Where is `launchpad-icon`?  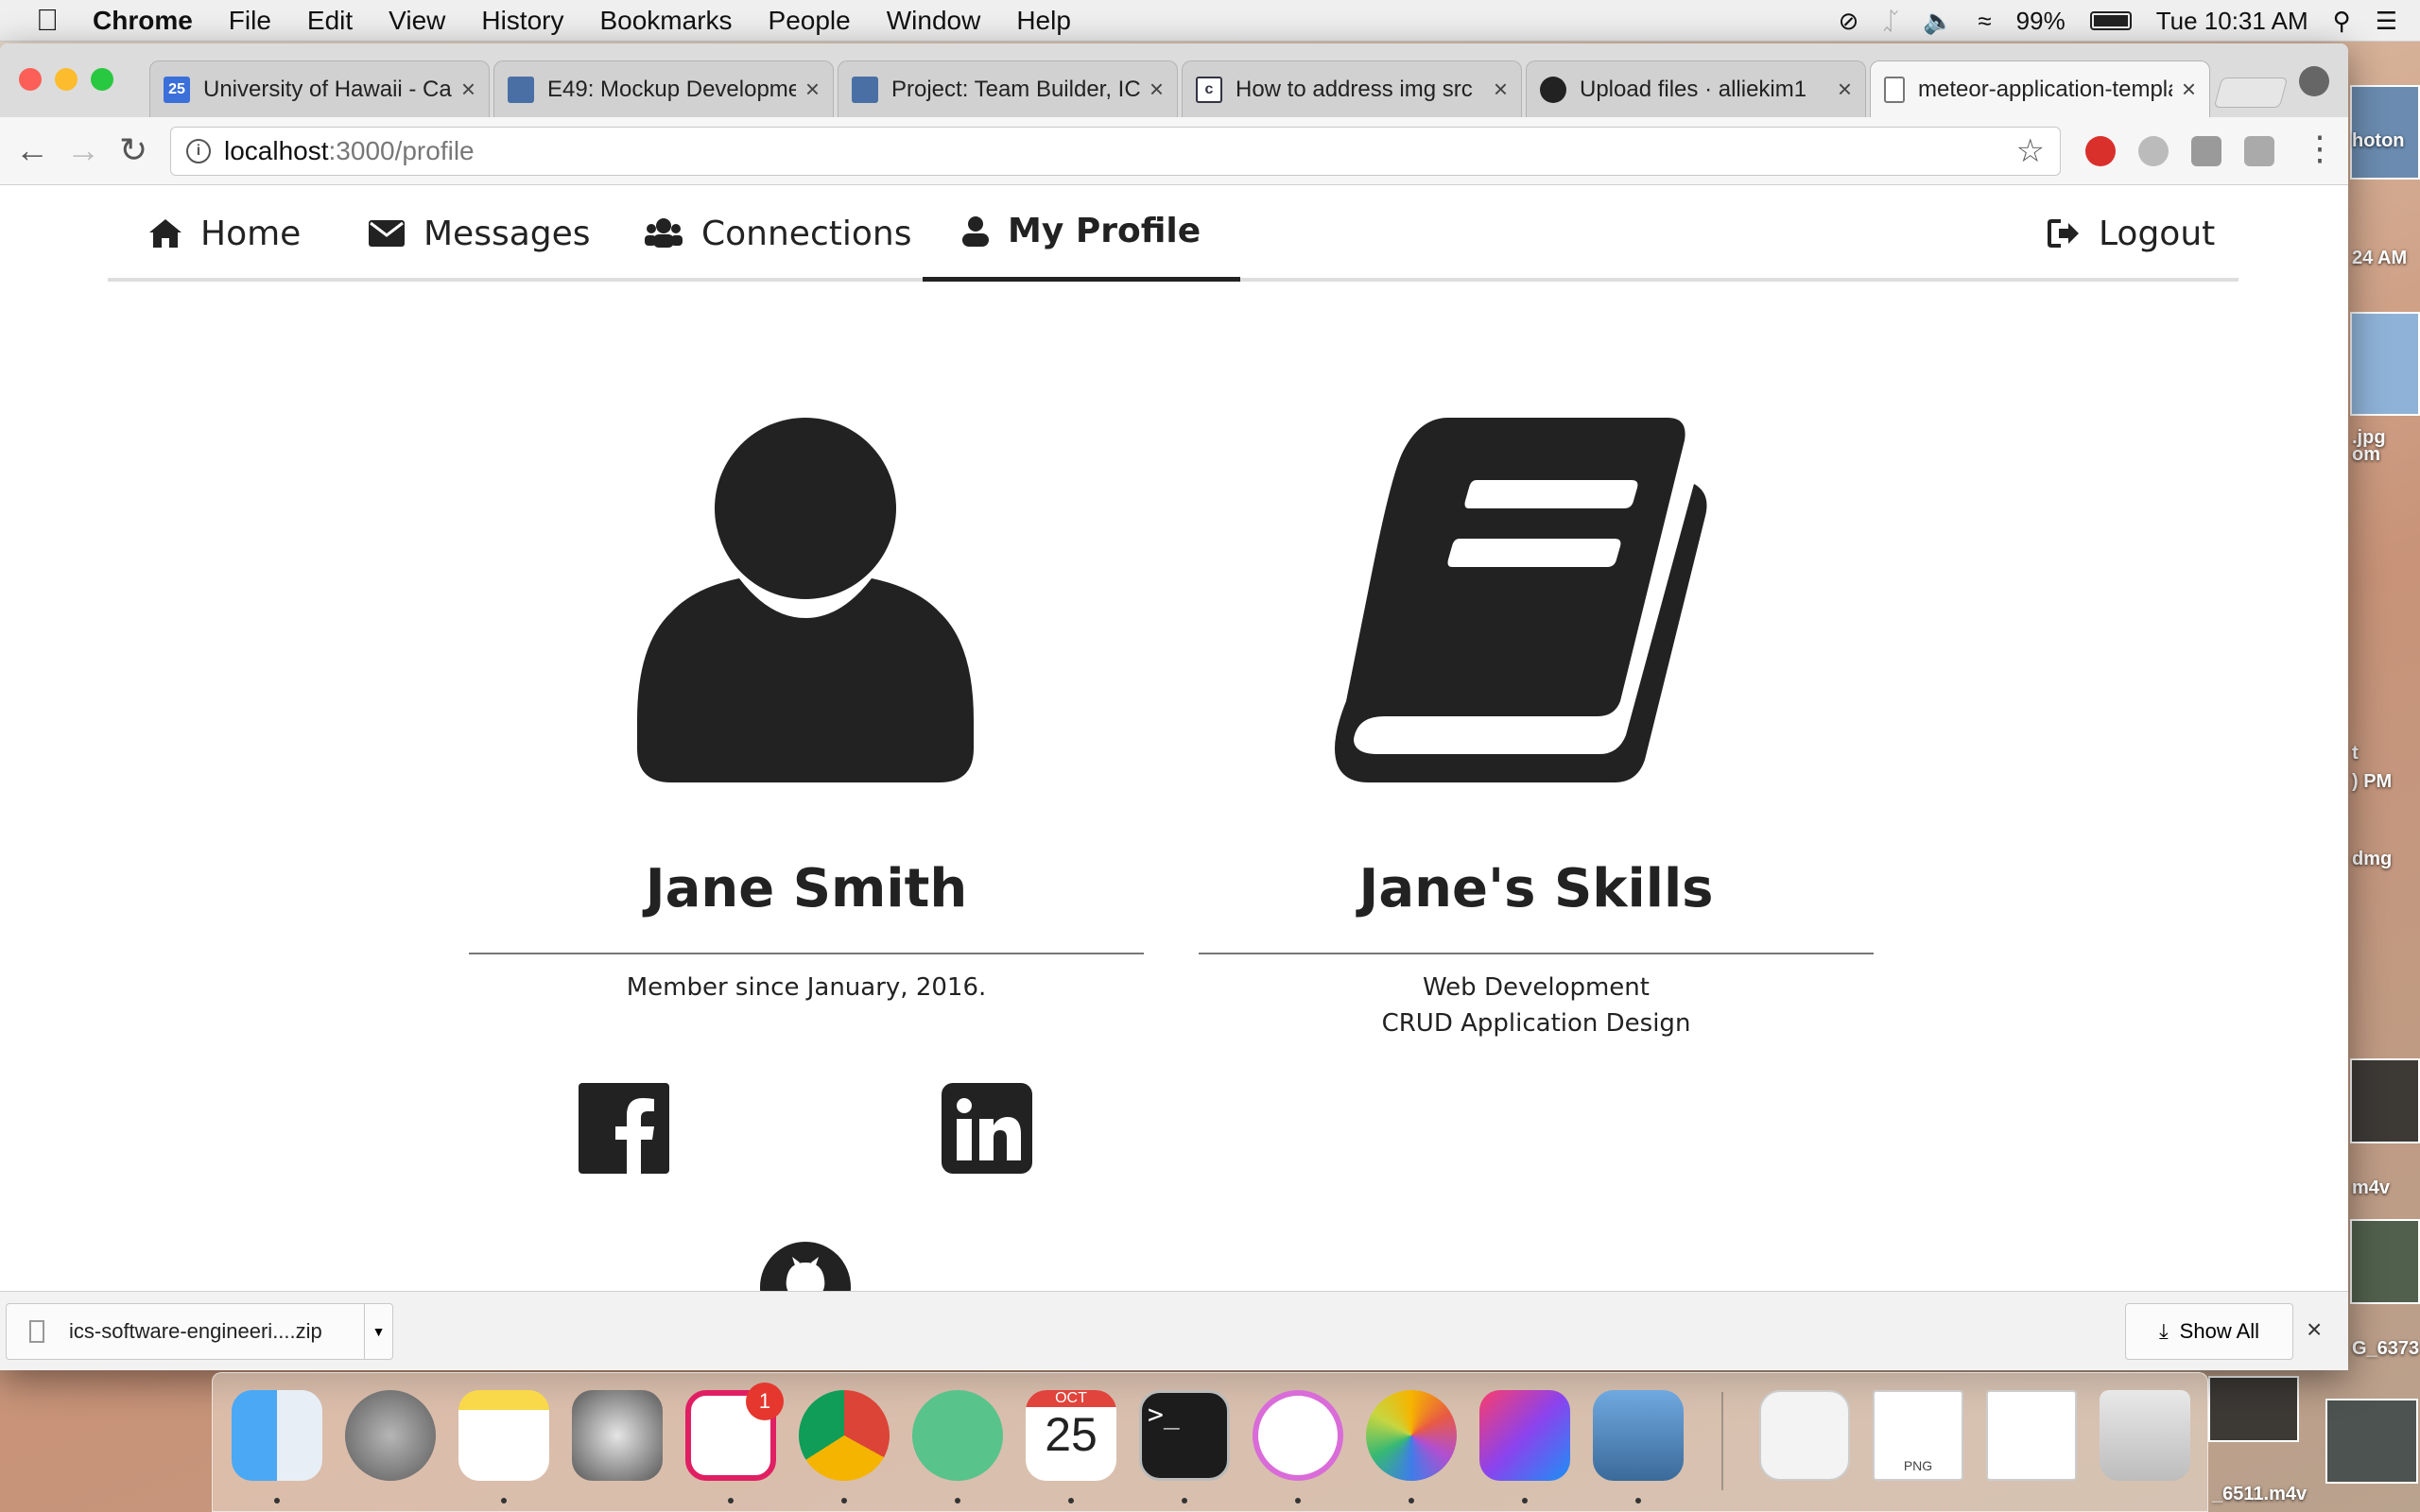
launchpad-icon is located at coordinates (391, 1435).